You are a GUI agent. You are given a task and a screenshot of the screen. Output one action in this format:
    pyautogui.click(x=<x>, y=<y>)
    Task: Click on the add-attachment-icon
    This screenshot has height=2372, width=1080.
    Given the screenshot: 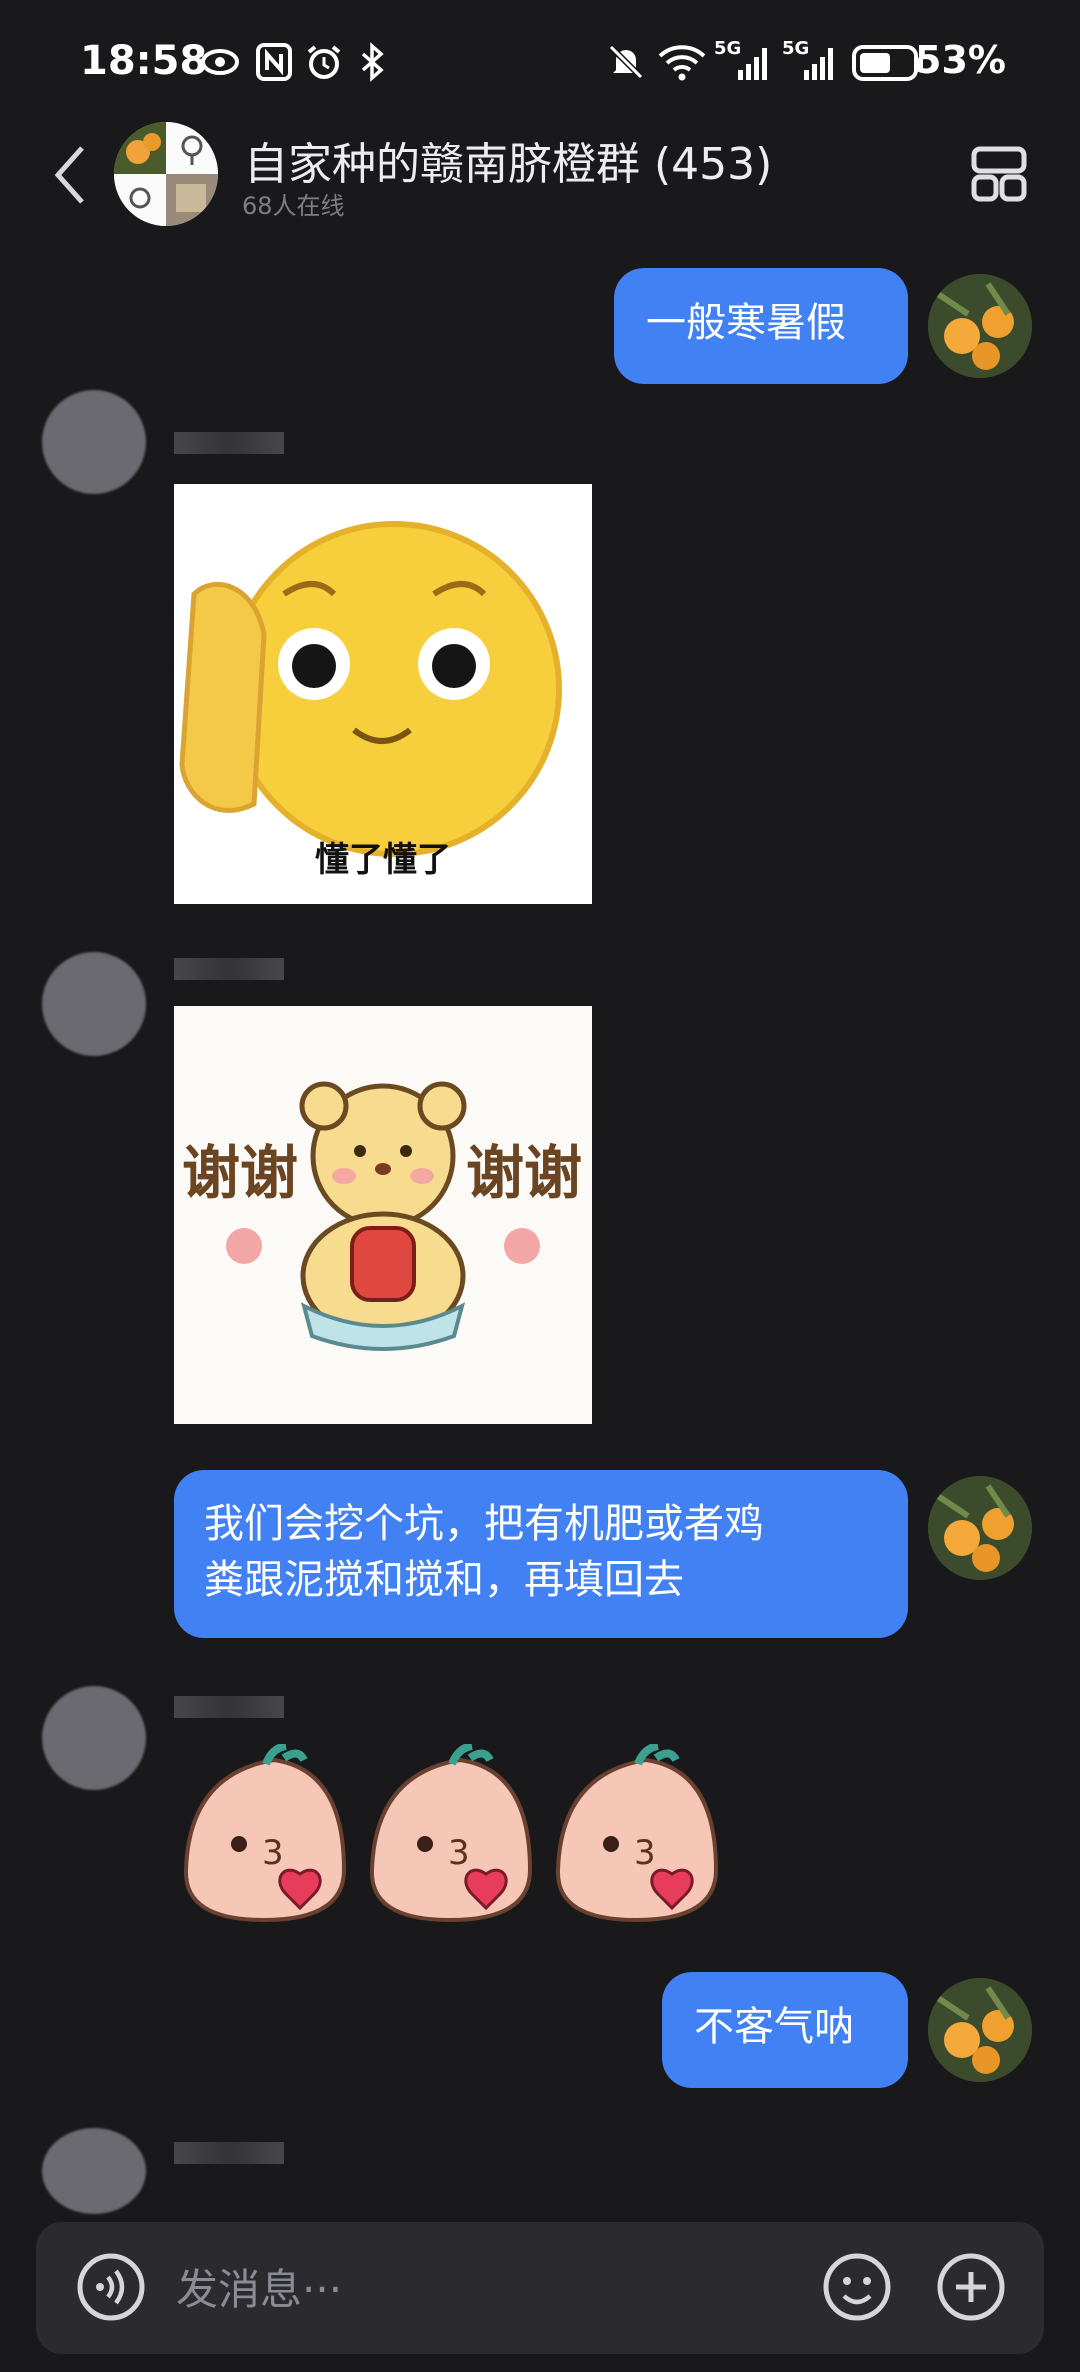 What is the action you would take?
    pyautogui.click(x=971, y=2287)
    